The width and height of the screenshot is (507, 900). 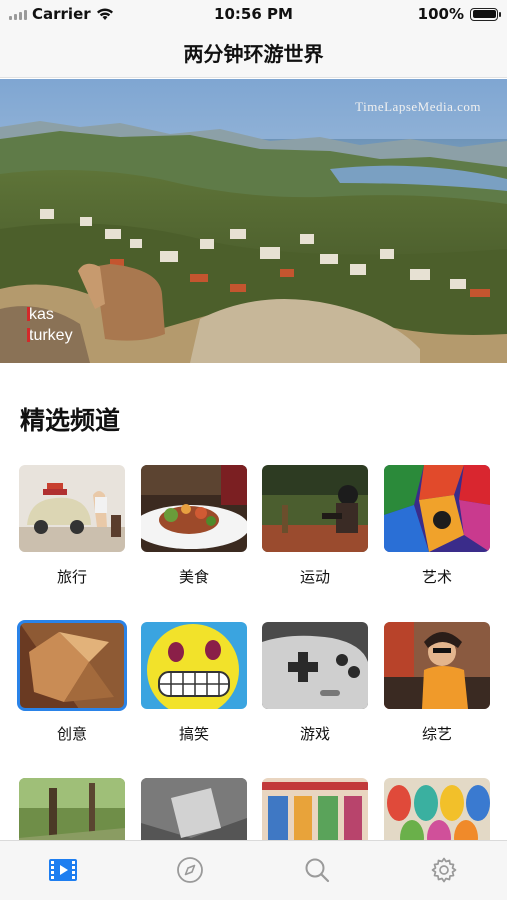 I want to click on channel-tile-travel: 旅行, so click(x=72, y=526).